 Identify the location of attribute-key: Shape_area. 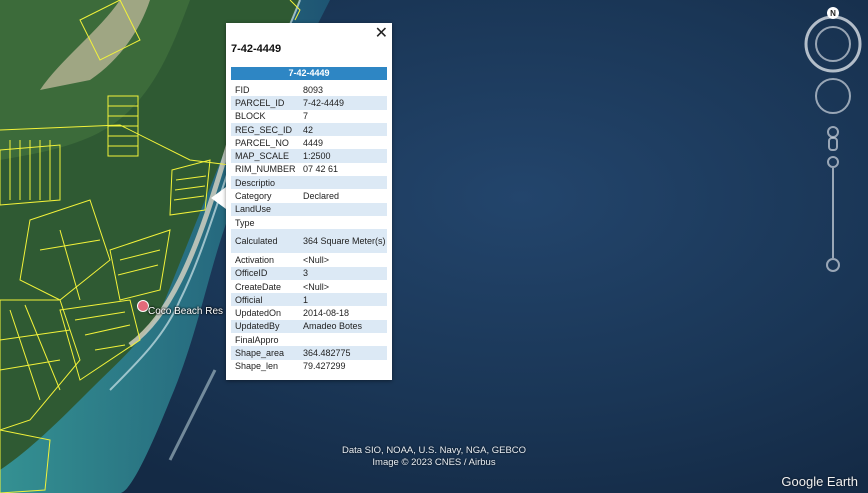
(260, 352).